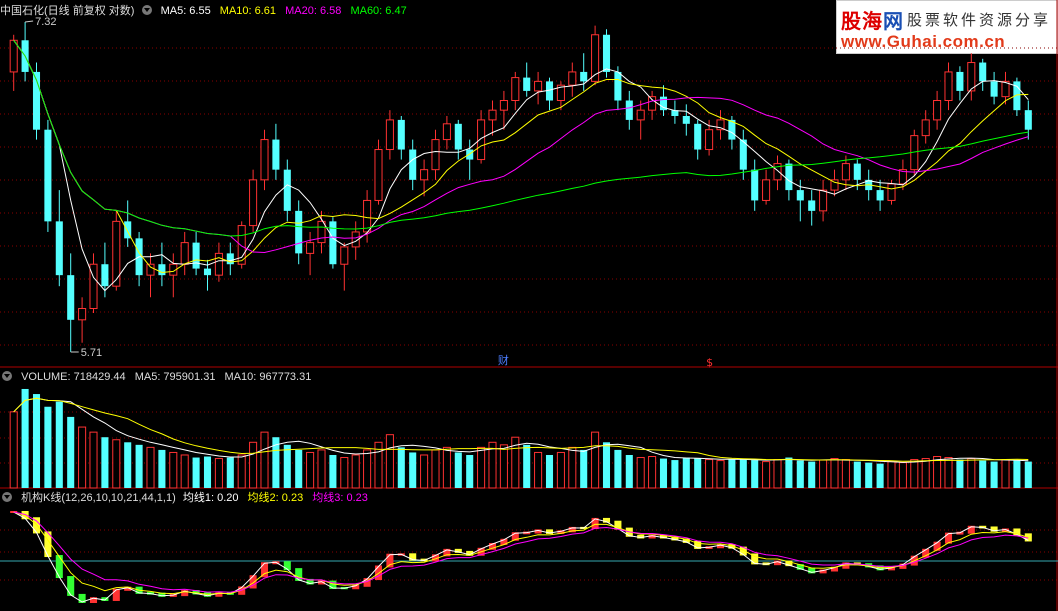  Describe the element at coordinates (503, 360) in the screenshot. I see `finance-marker: 财` at that location.